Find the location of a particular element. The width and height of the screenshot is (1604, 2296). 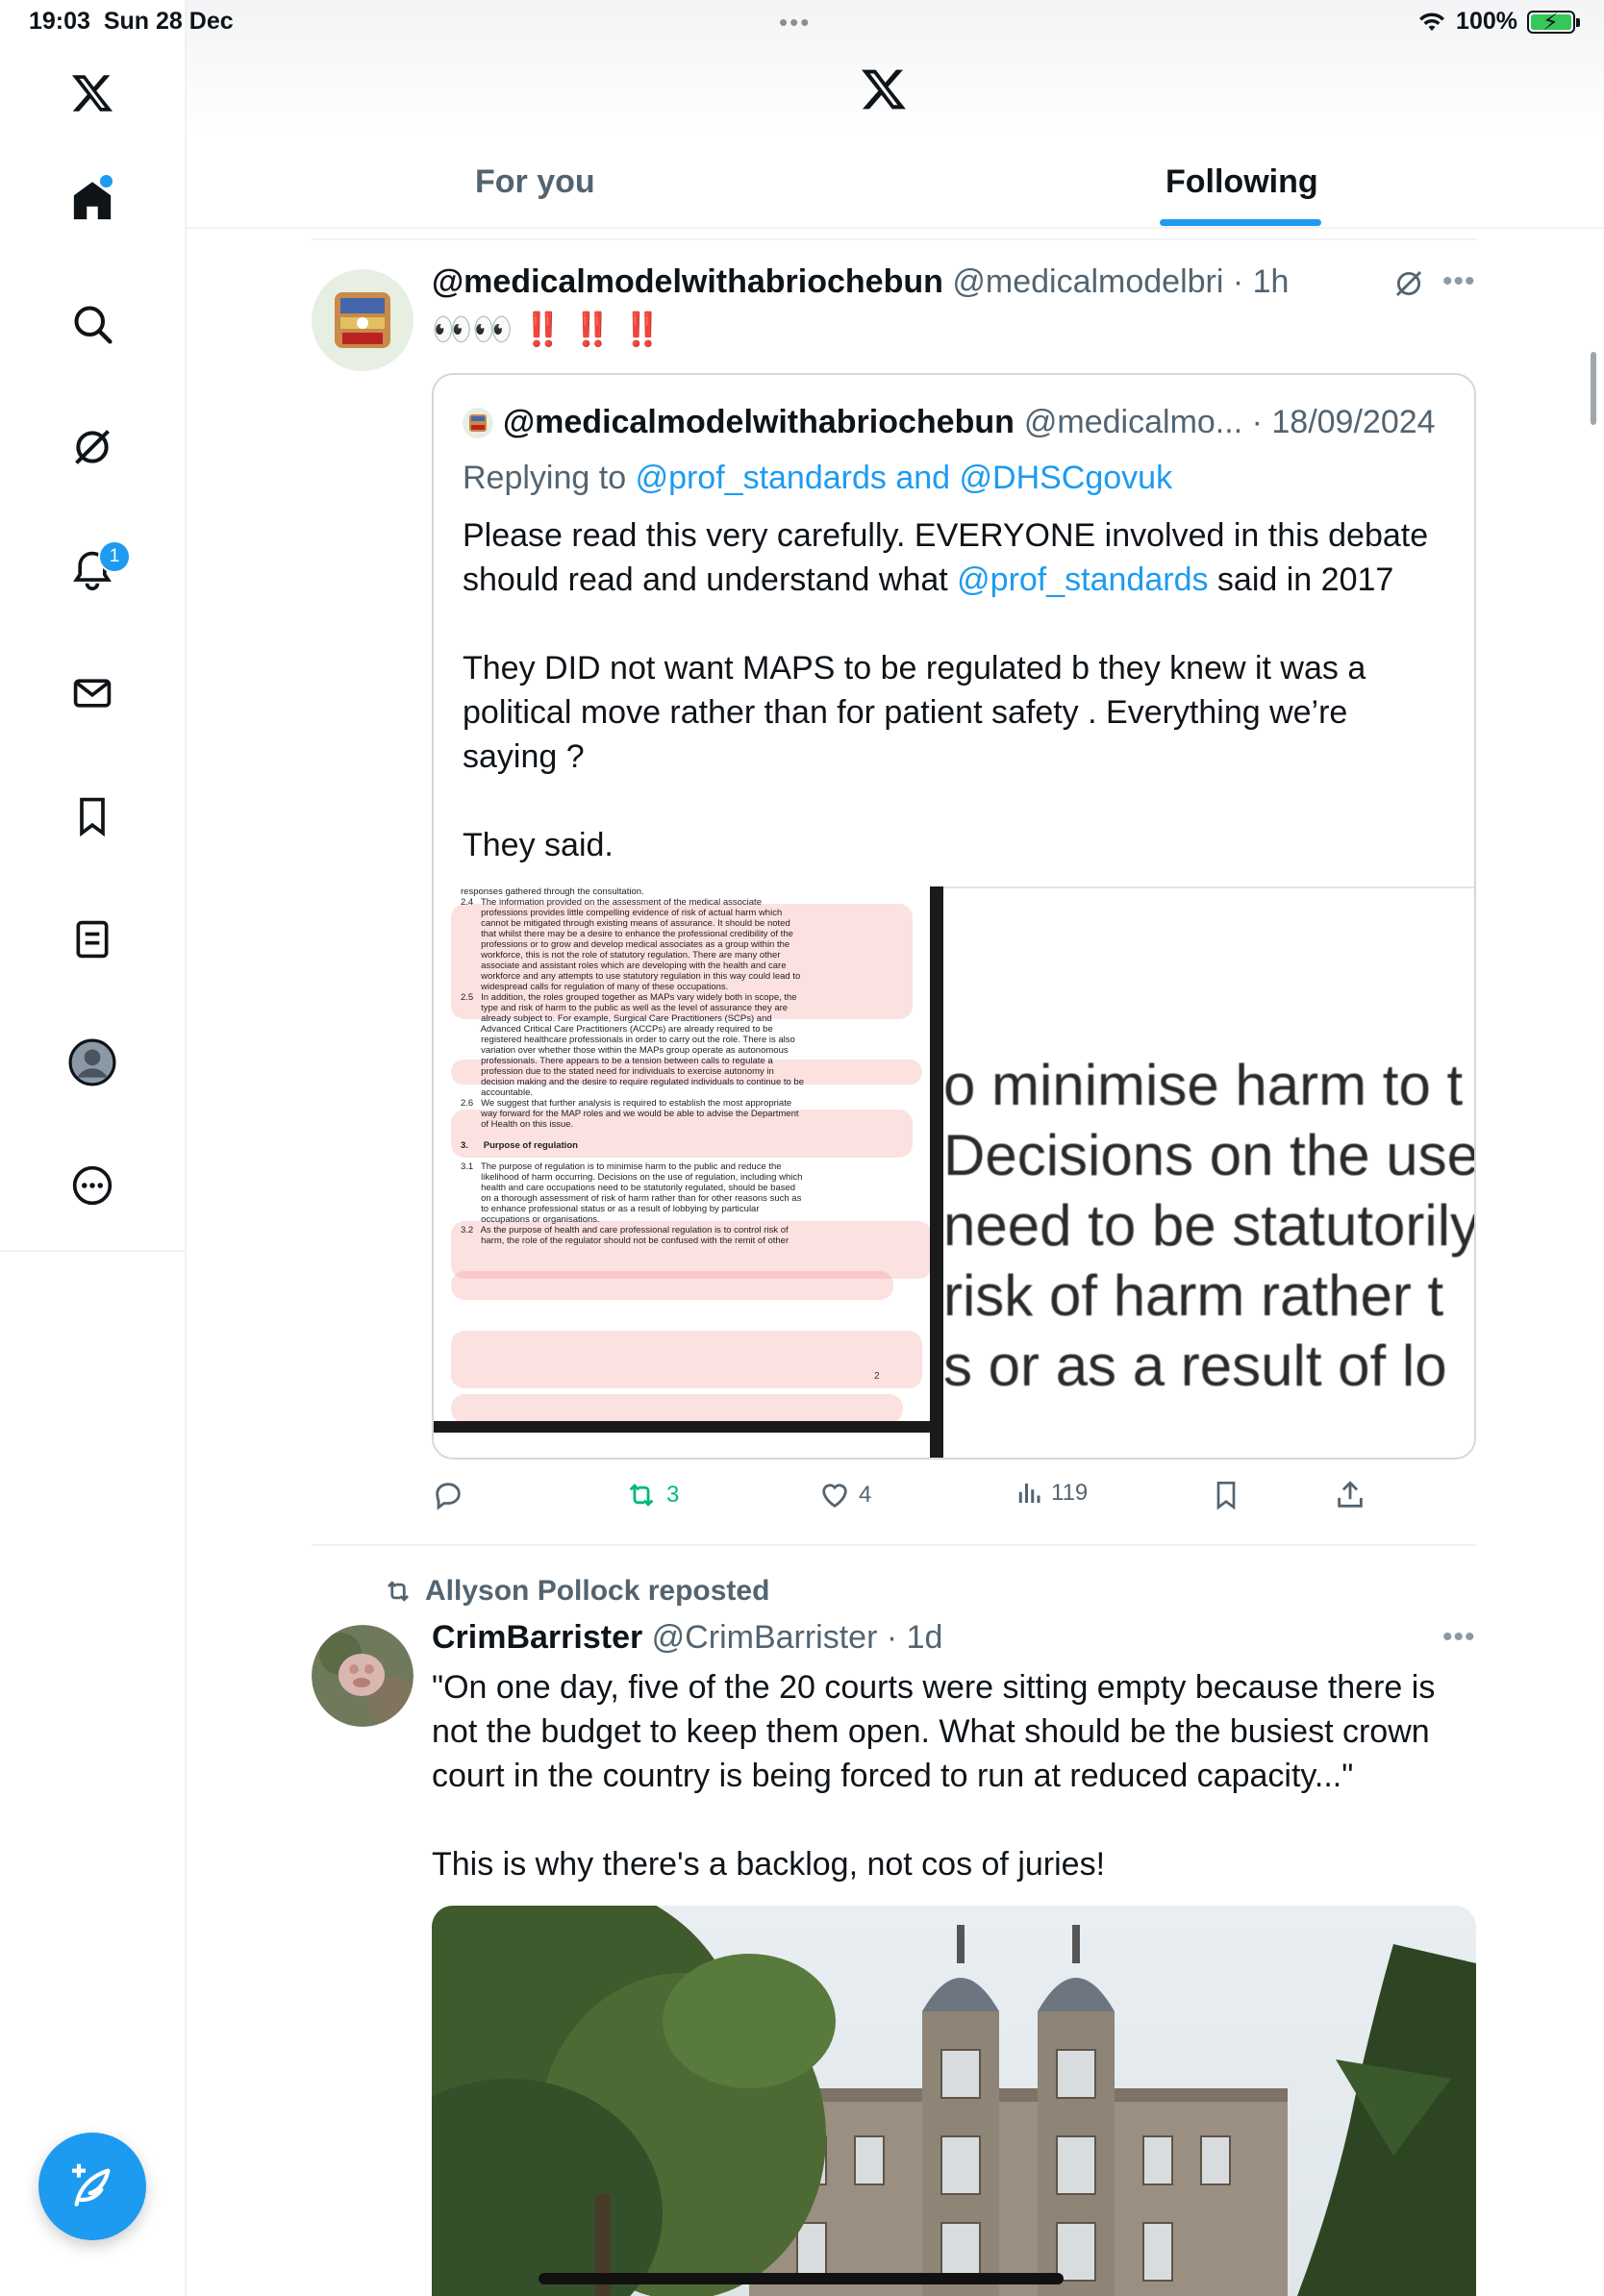

x-header-logo-icon is located at coordinates (884, 91).